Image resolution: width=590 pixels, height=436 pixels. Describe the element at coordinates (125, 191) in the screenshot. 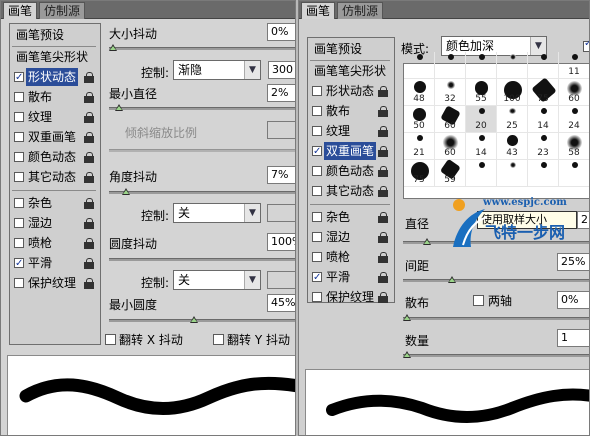

I see `angle-jitter-thumb` at that location.